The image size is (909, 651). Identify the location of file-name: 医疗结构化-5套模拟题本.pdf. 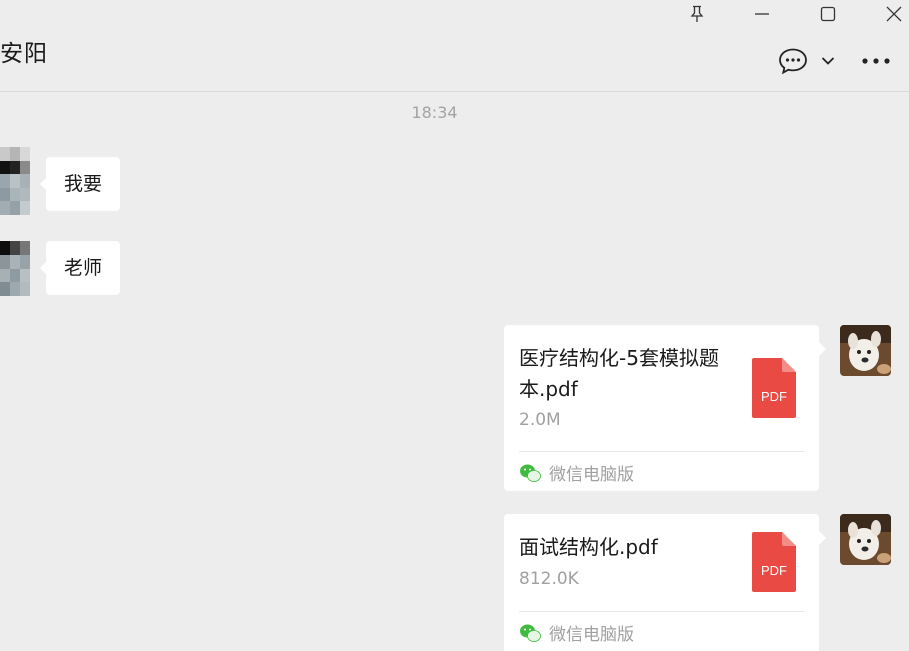
(619, 373).